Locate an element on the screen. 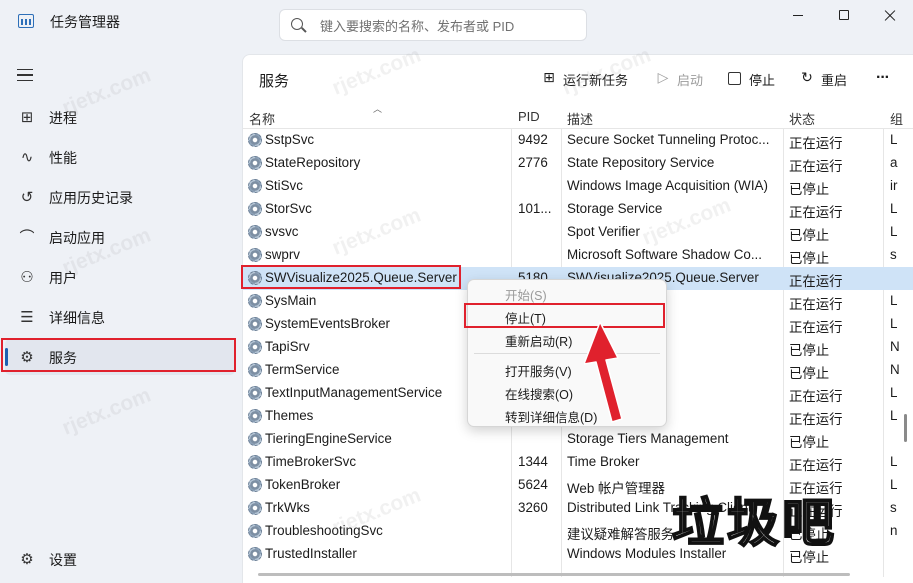 The width and height of the screenshot is (913, 583). column-header-description: 描述 is located at coordinates (580, 118).